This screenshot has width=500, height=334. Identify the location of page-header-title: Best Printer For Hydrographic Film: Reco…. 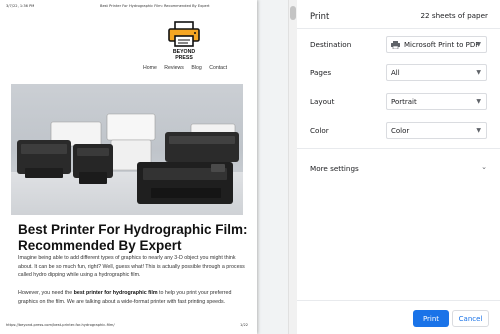
(155, 6).